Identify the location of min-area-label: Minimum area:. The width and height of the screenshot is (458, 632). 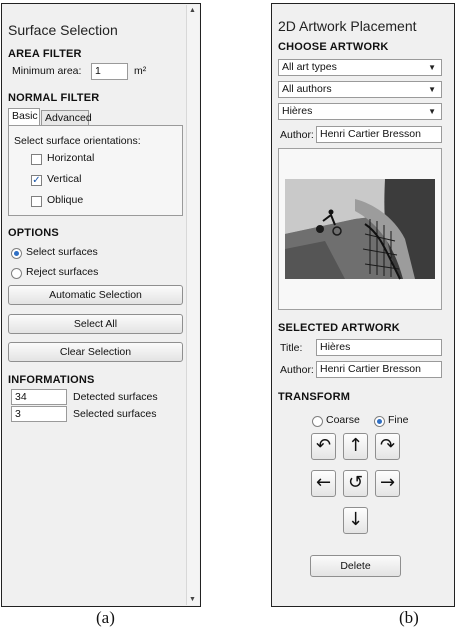
(47, 71).